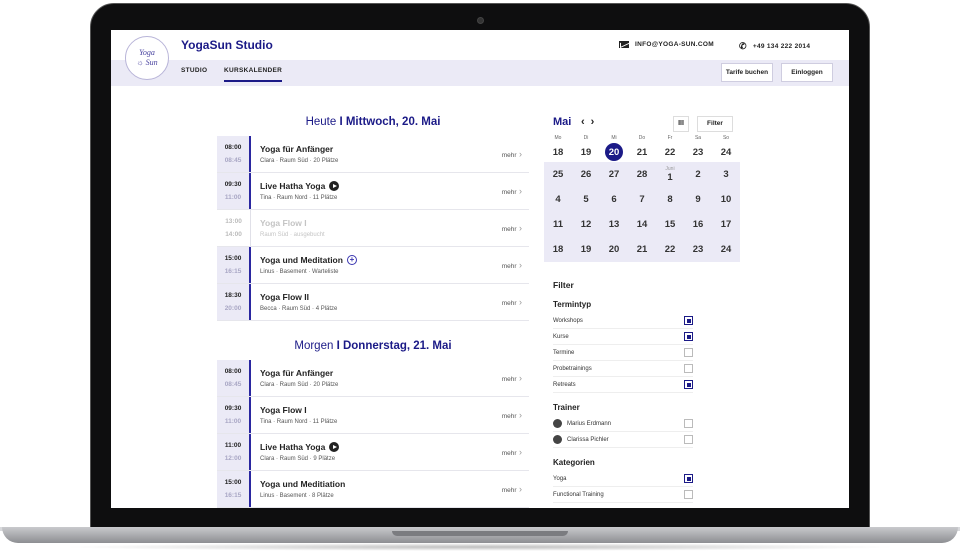  What do you see at coordinates (623, 385) in the screenshot?
I see `filter-option: Retreats` at bounding box center [623, 385].